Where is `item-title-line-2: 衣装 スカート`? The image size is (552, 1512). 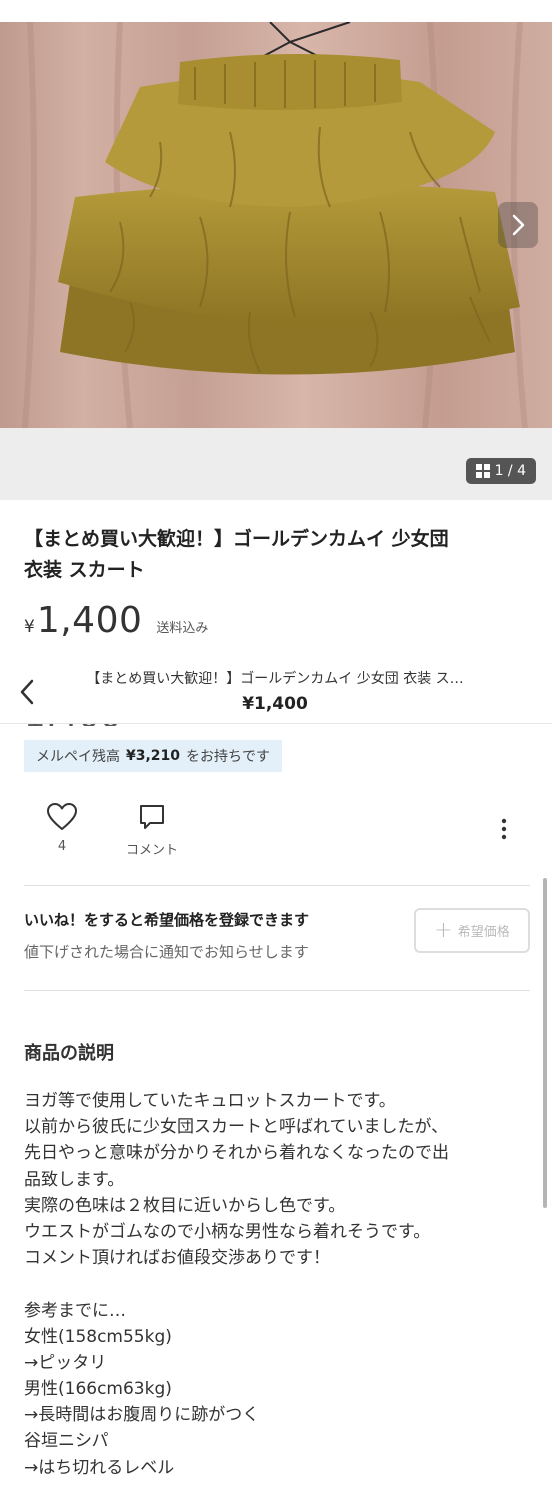
item-title-line-2: 衣装 スカート is located at coordinates (84, 570).